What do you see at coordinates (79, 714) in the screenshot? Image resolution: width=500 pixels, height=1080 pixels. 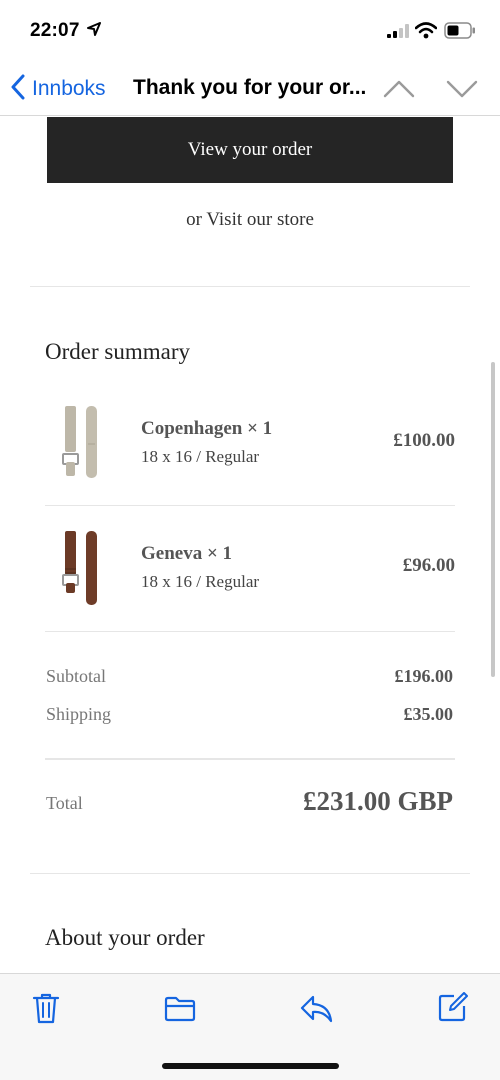 I see `shipping-label: Shipping` at bounding box center [79, 714].